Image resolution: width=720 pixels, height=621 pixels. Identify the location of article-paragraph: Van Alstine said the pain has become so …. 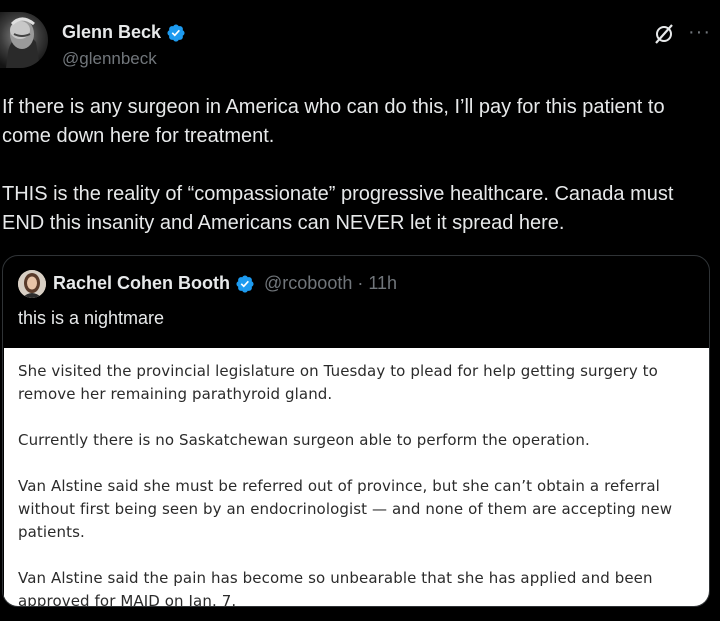
(335, 588).